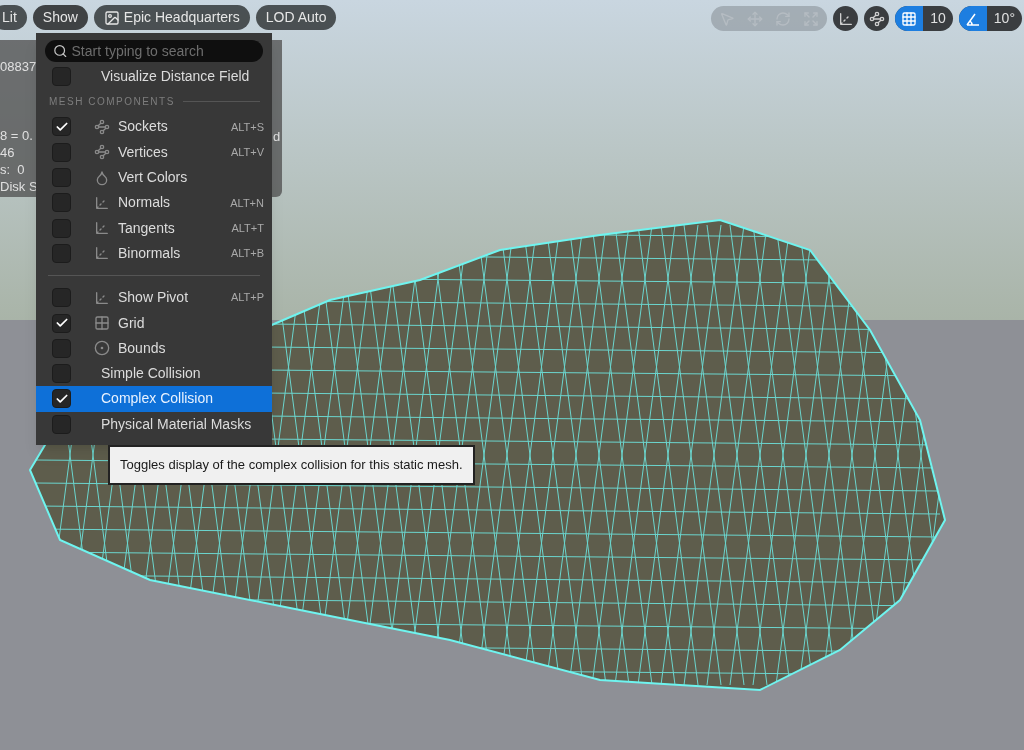  I want to click on menu-item-label: Tangents, so click(146, 228).